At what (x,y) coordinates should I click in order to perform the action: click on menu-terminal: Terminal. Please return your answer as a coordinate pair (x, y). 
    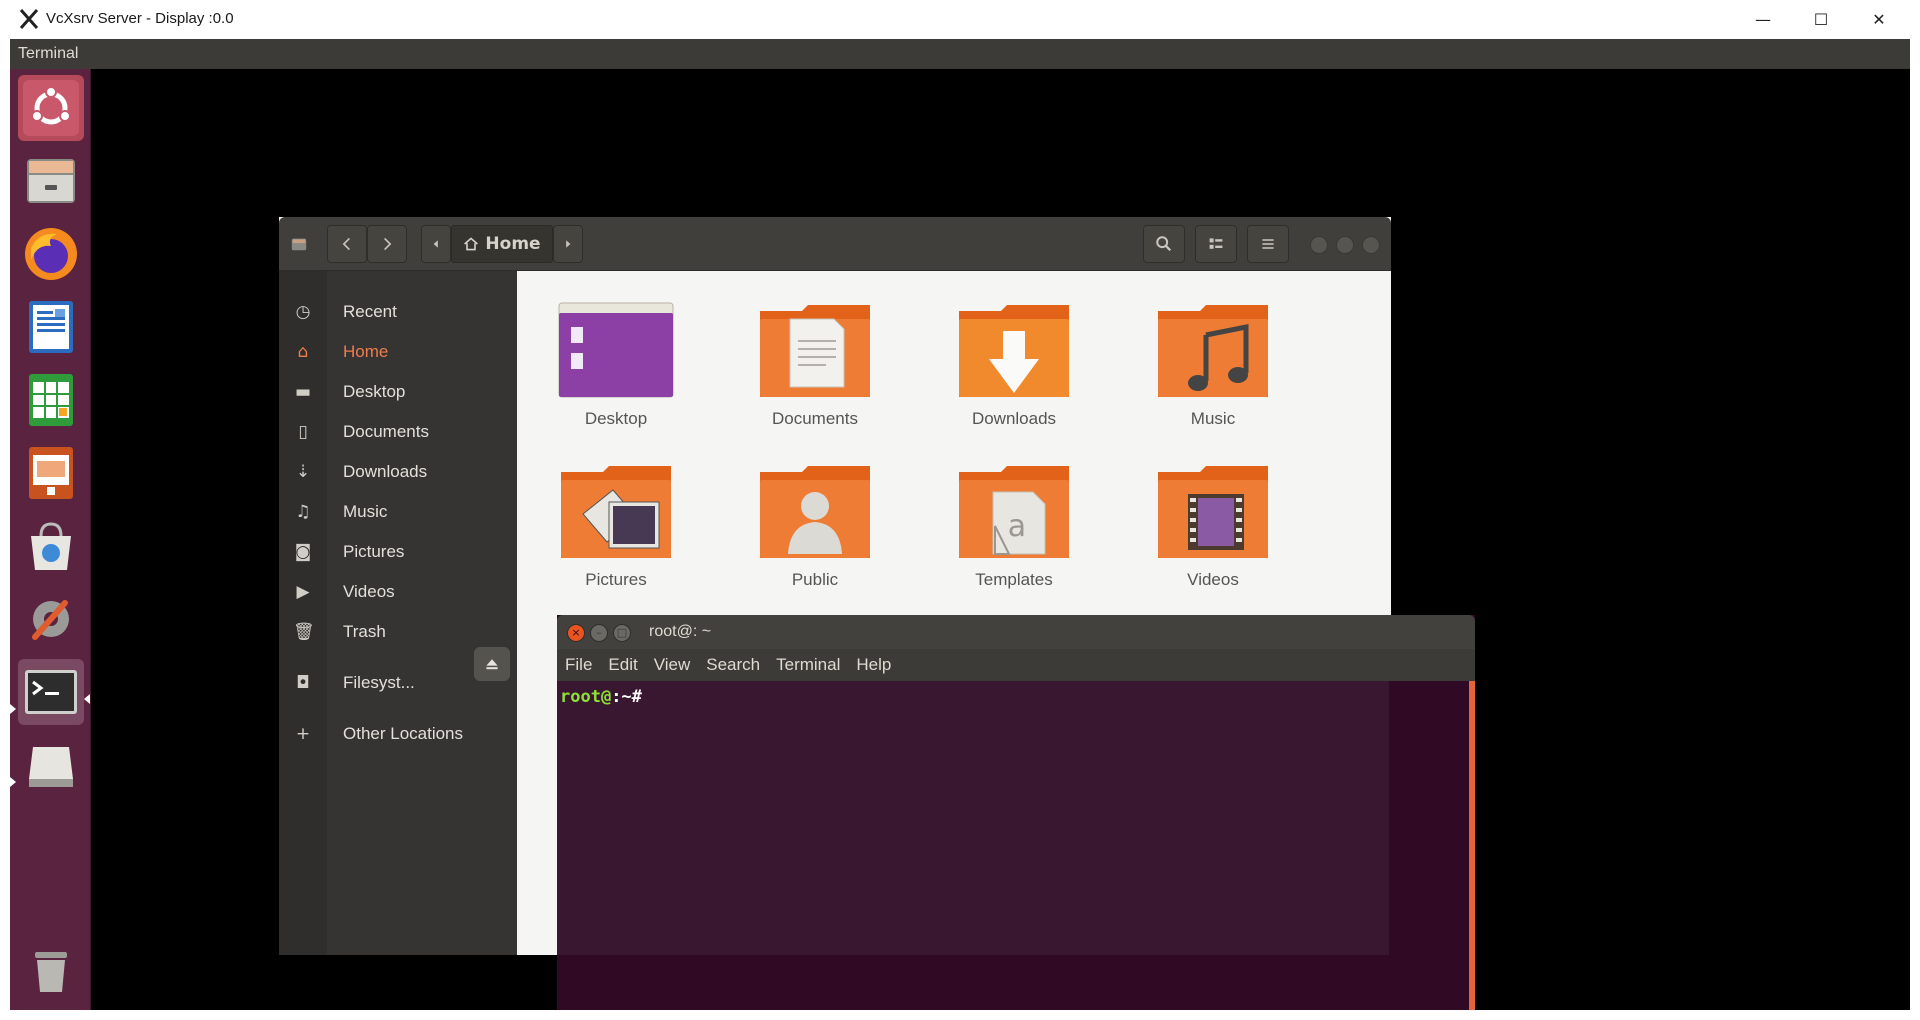
    Looking at the image, I should click on (808, 665).